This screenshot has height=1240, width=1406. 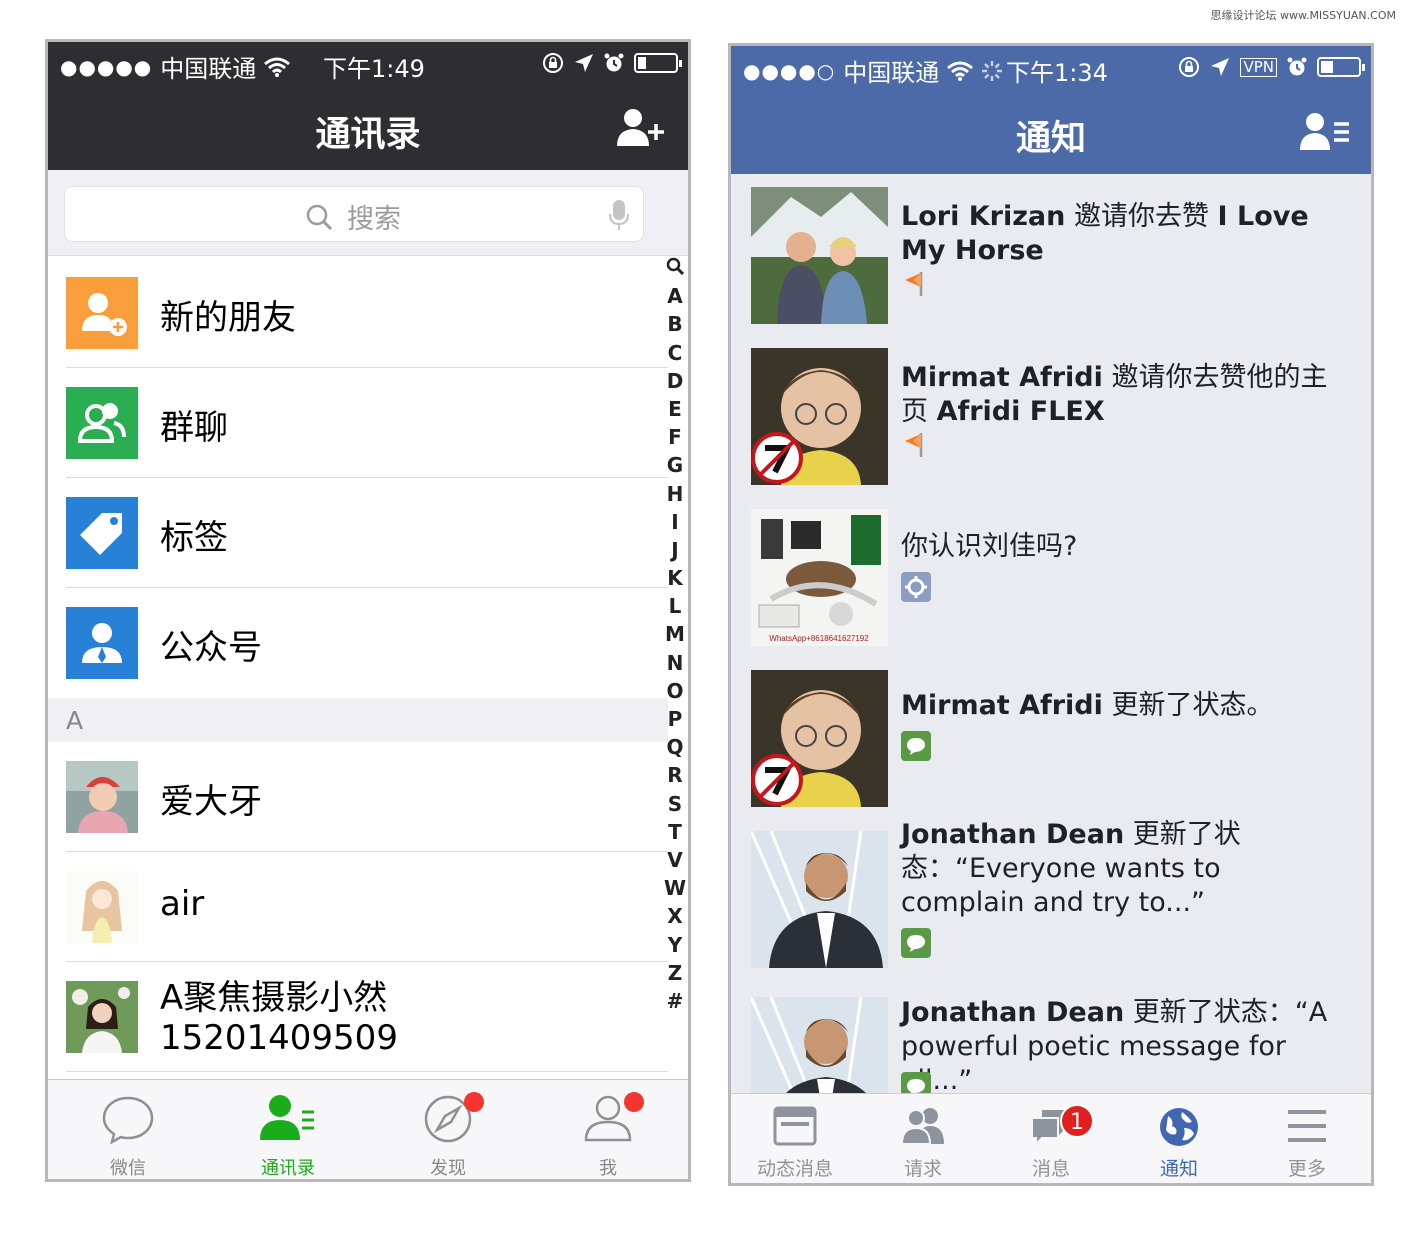 I want to click on new-friends-item: 新的朋友, so click(x=367, y=313).